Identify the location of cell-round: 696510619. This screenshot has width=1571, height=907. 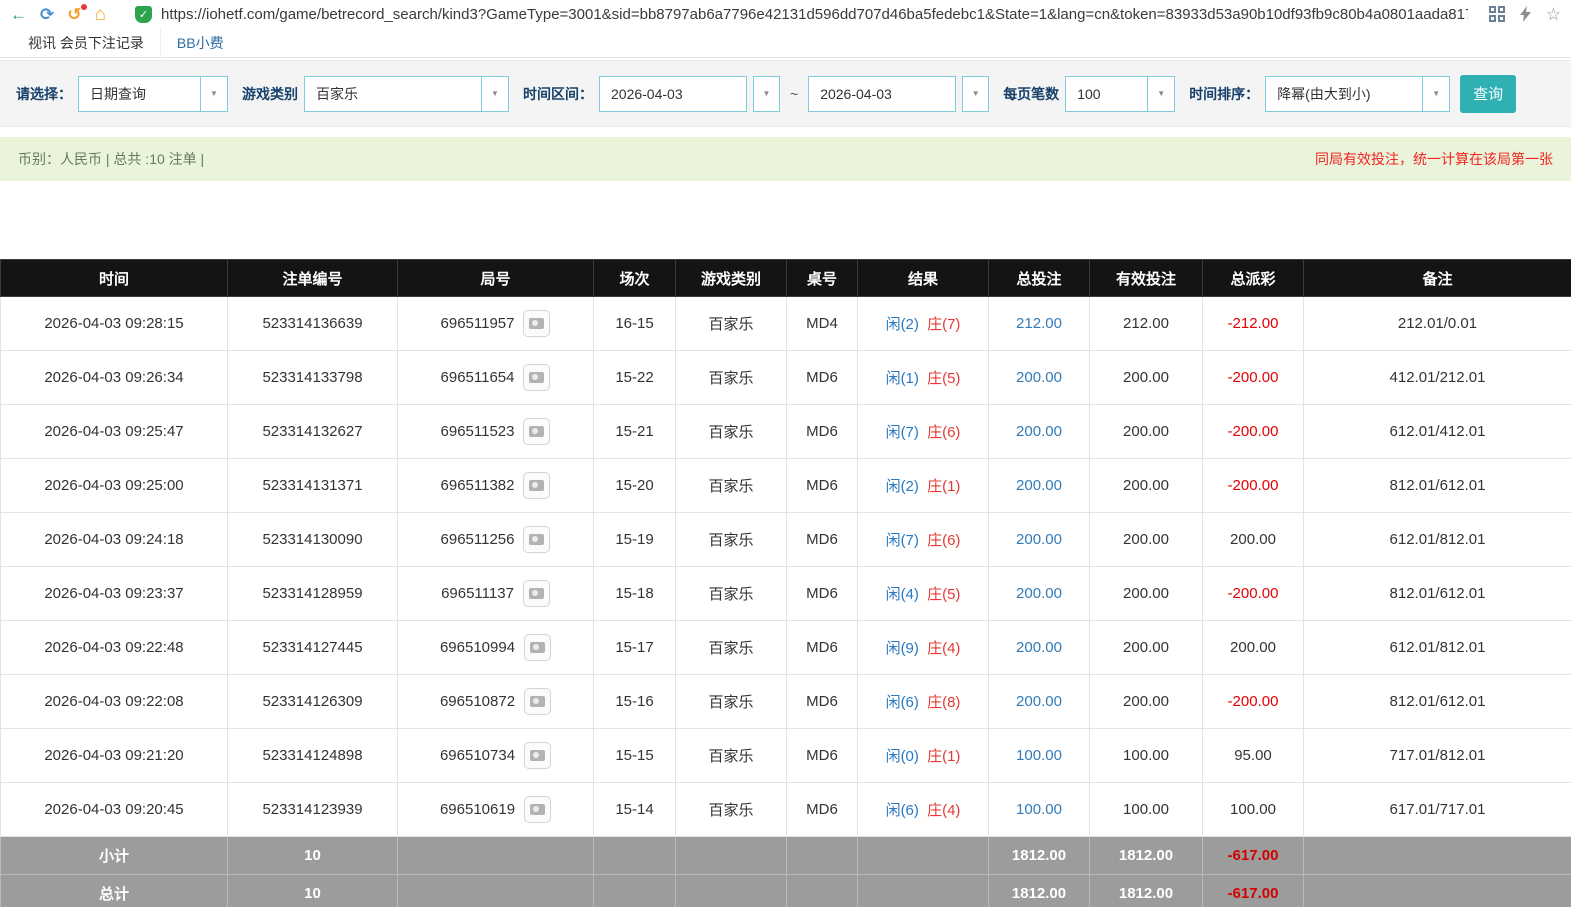
(495, 809).